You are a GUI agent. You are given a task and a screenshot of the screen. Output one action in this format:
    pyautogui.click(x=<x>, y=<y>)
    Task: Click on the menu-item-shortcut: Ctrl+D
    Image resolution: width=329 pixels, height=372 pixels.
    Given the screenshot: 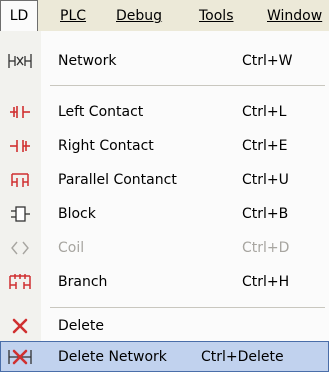 What is the action you would take?
    pyautogui.click(x=266, y=248)
    